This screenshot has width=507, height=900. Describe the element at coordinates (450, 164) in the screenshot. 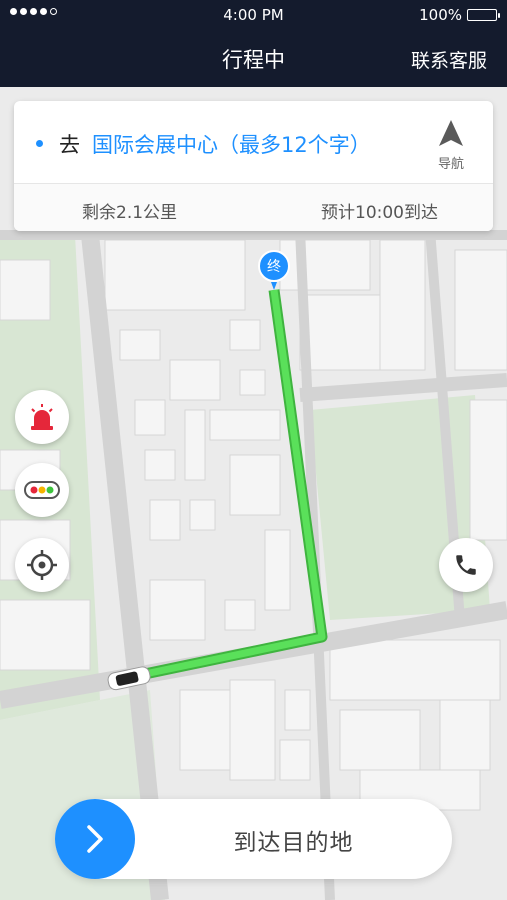

I see `navigation-label: 导航` at that location.